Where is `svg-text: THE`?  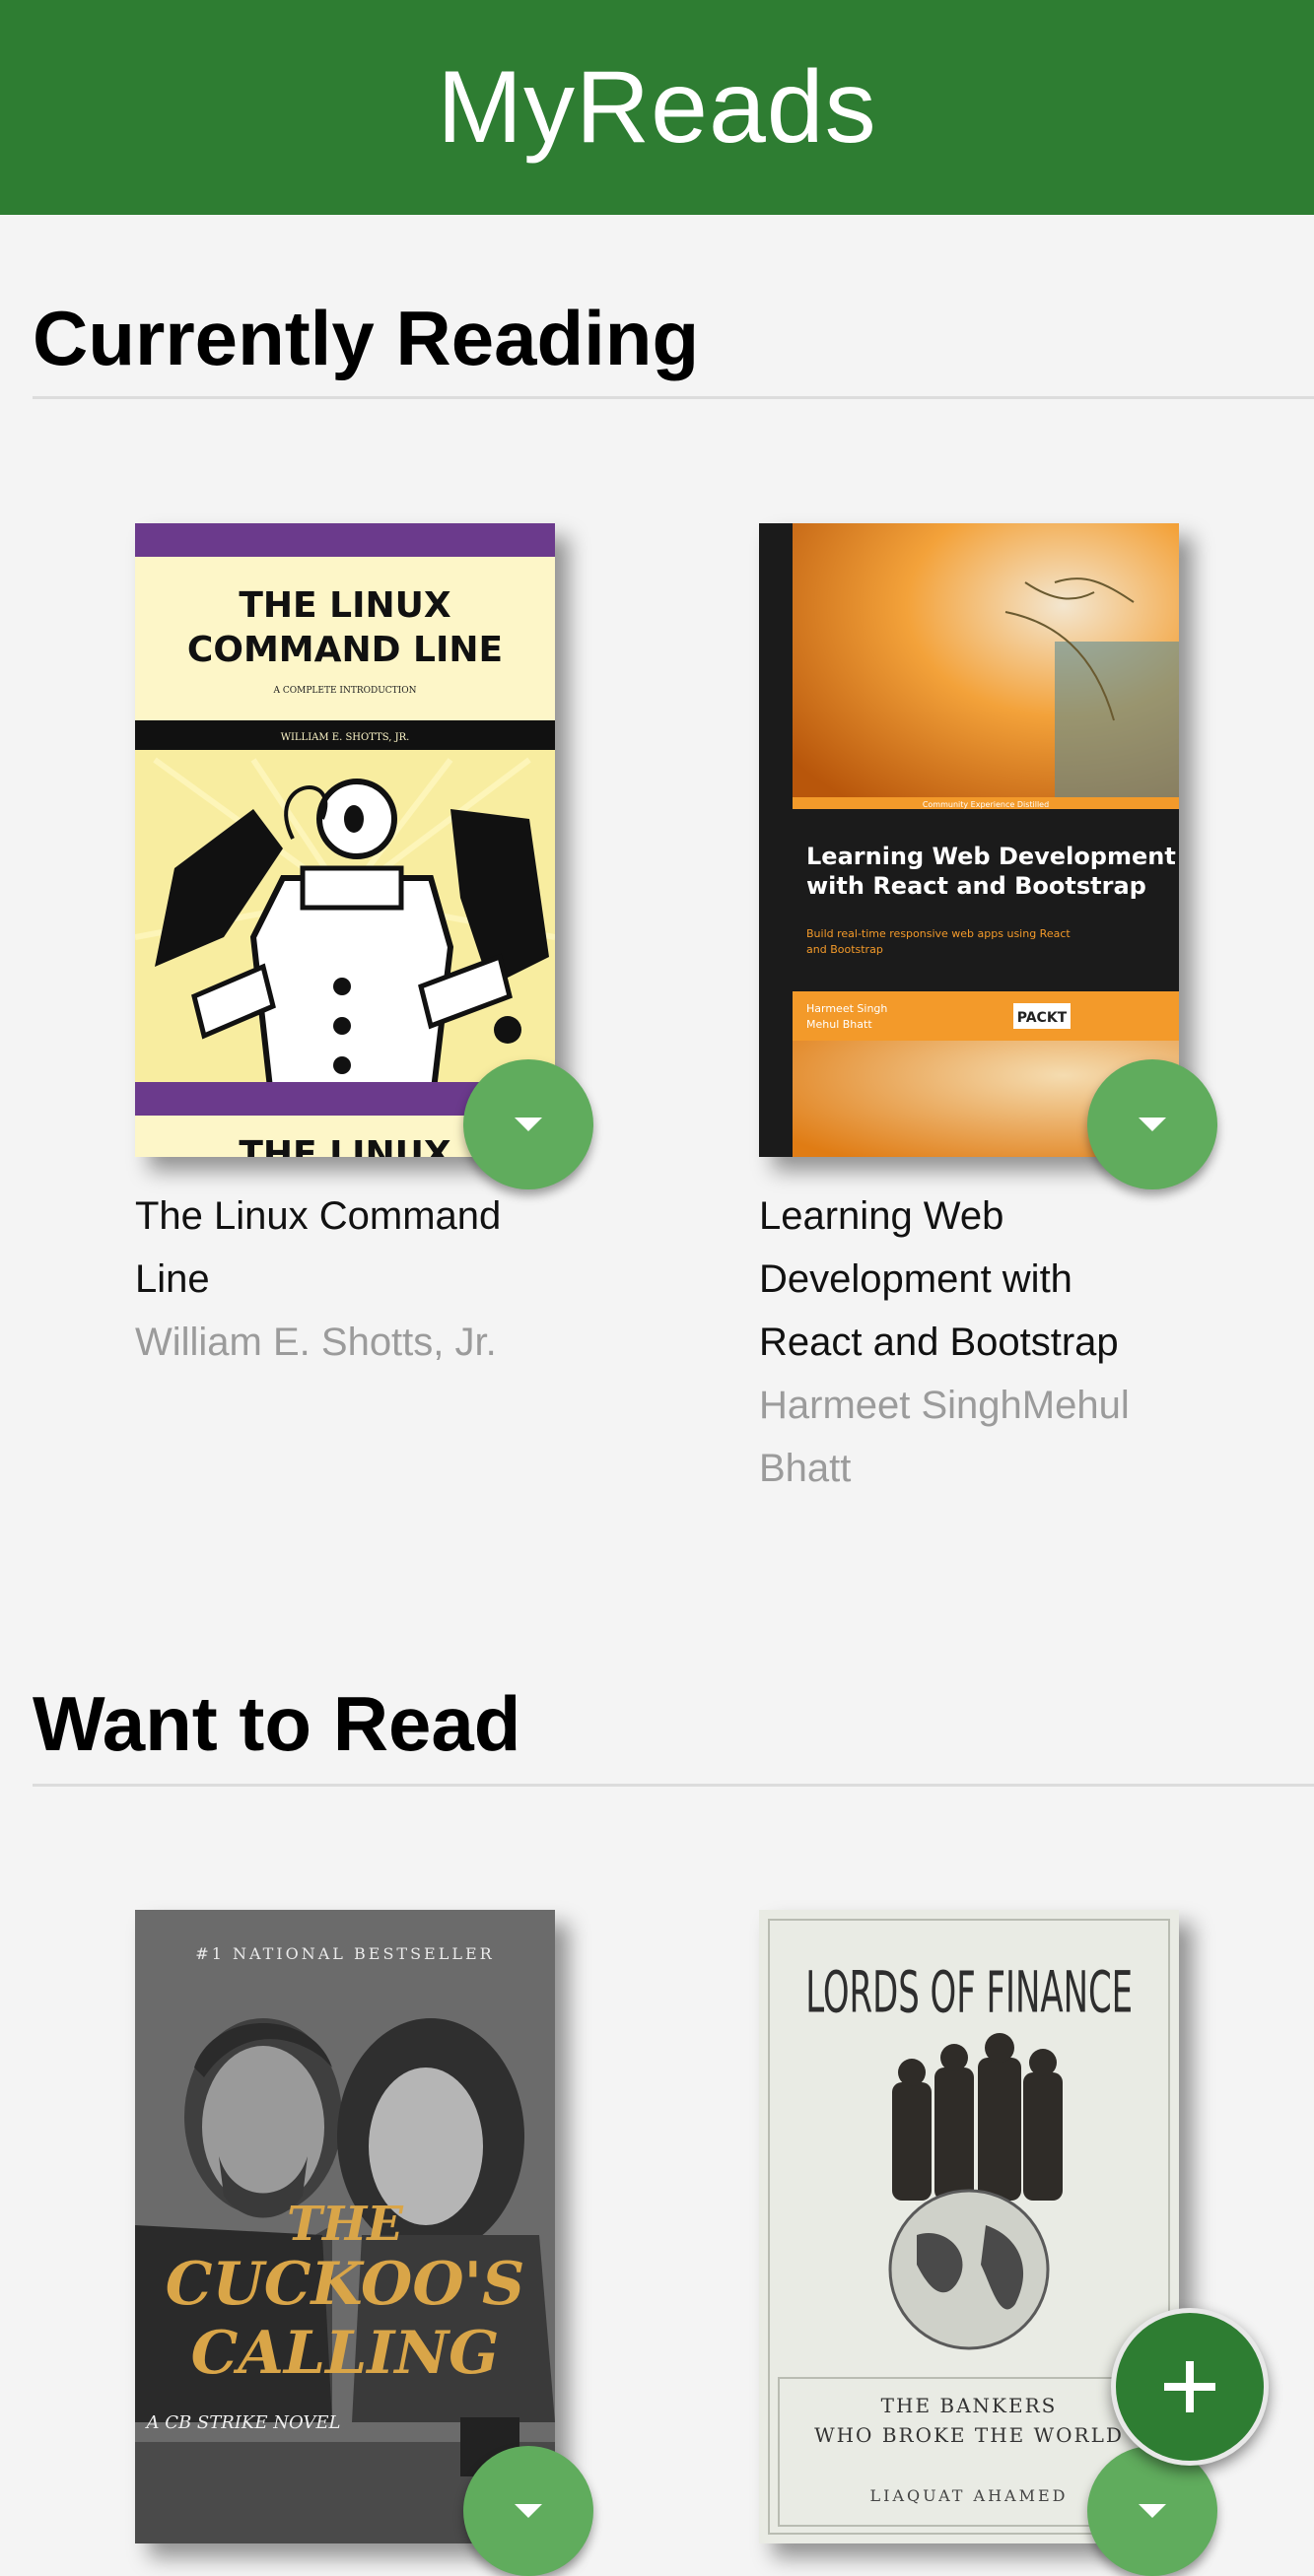 svg-text: THE is located at coordinates (345, 2225).